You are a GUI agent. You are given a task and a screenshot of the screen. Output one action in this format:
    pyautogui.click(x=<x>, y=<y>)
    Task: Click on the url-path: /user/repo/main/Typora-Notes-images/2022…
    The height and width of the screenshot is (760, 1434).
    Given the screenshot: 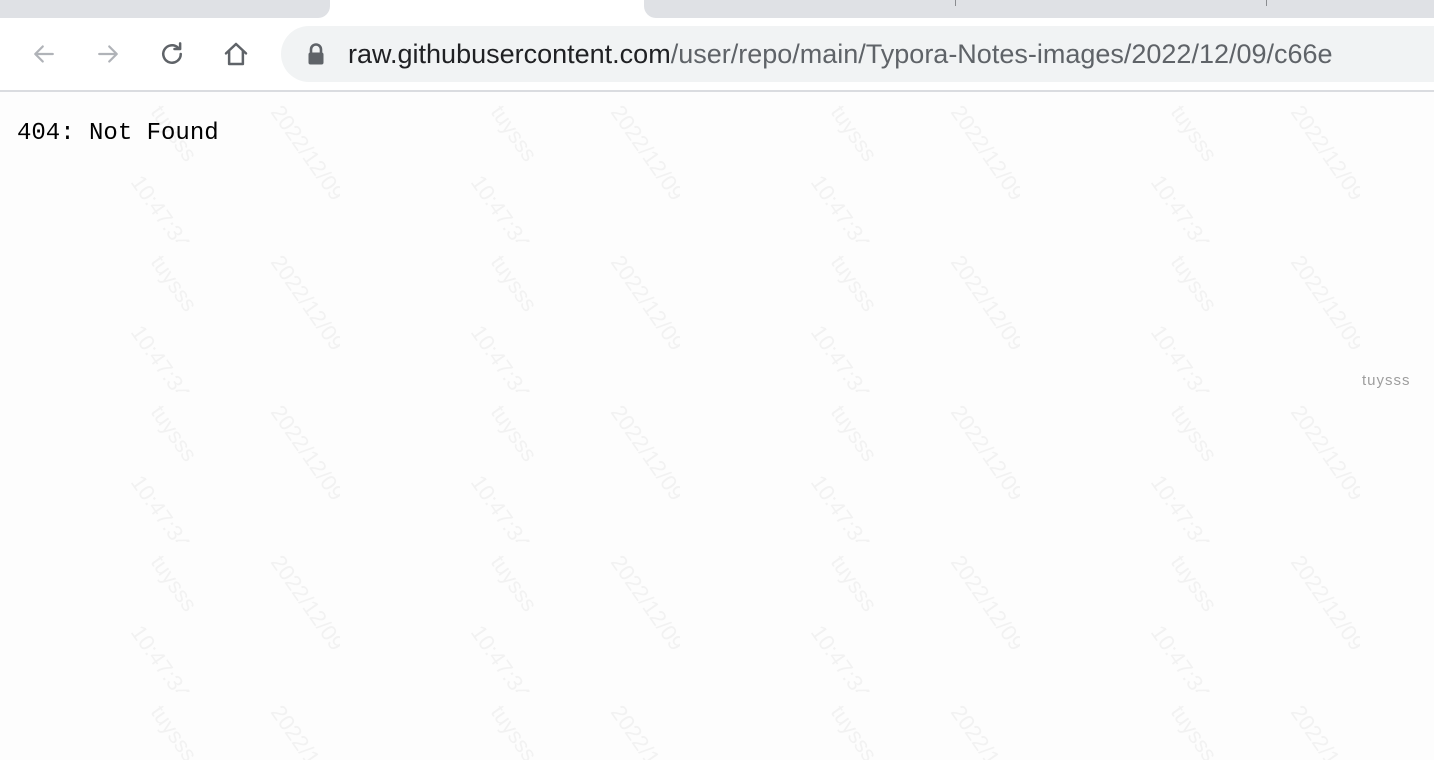 What is the action you would take?
    pyautogui.click(x=1001, y=54)
    